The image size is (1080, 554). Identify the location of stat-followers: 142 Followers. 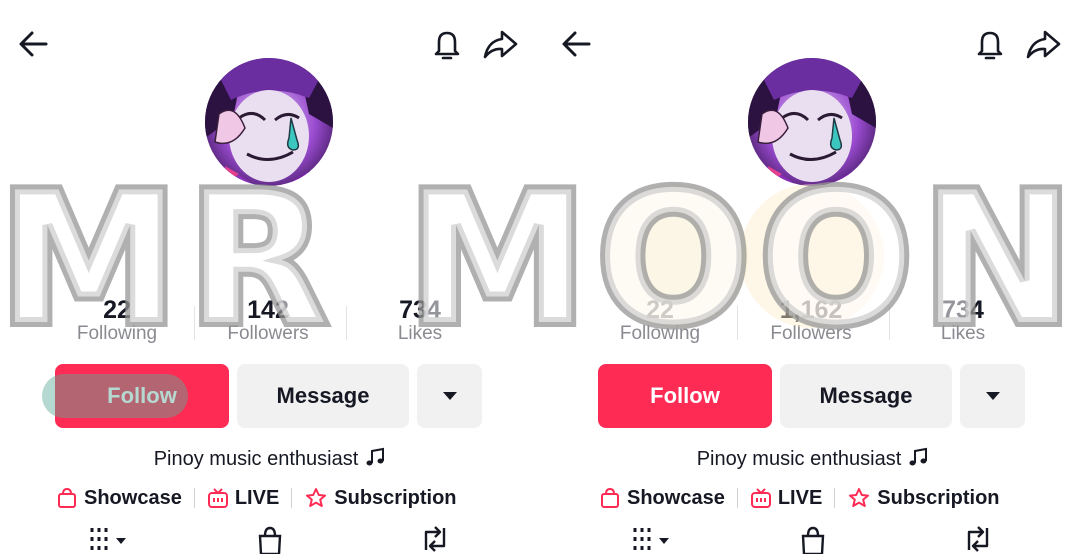
(268, 321).